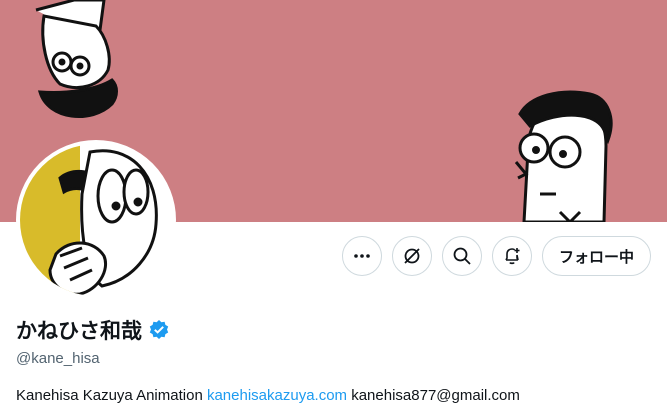 The width and height of the screenshot is (667, 410). What do you see at coordinates (109, 395) in the screenshot?
I see `bio-text: Kanehisa Kazuya Animation` at bounding box center [109, 395].